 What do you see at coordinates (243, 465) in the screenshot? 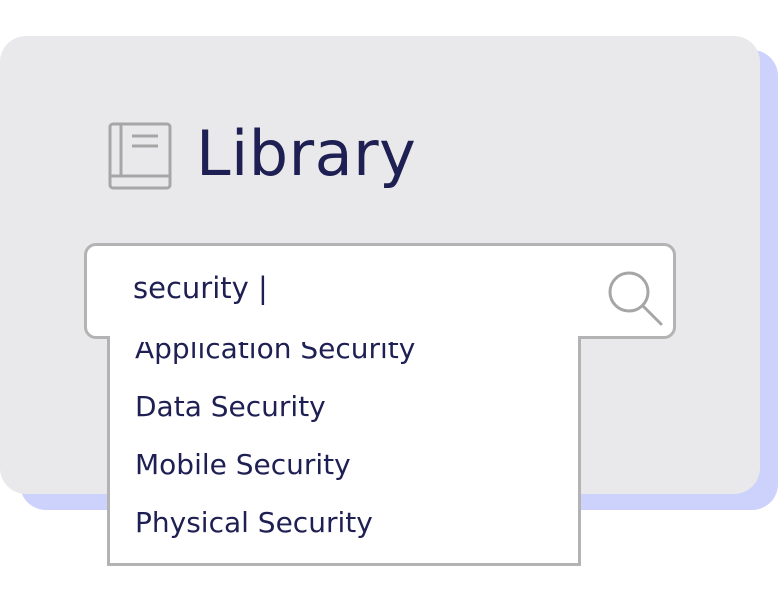
I see `suggestion-mobile-security: Mobile Security` at bounding box center [243, 465].